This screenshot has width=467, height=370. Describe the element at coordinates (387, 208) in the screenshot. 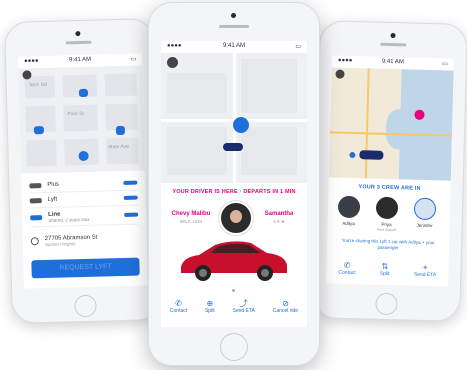

I see `rider-avatar-priya` at that location.